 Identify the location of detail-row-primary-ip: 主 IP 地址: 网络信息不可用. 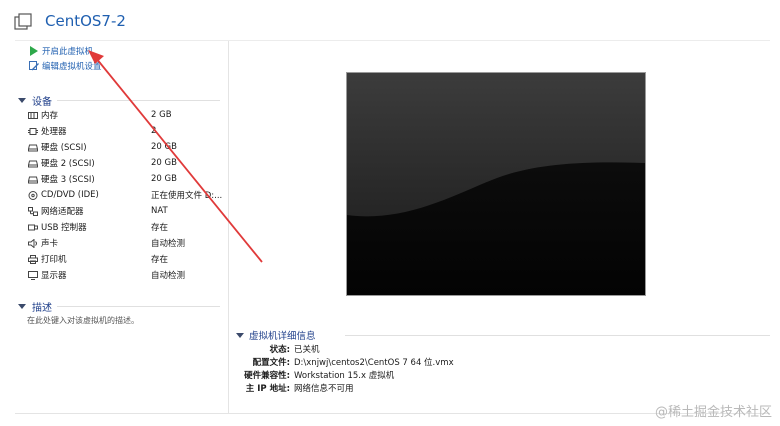
(296, 388).